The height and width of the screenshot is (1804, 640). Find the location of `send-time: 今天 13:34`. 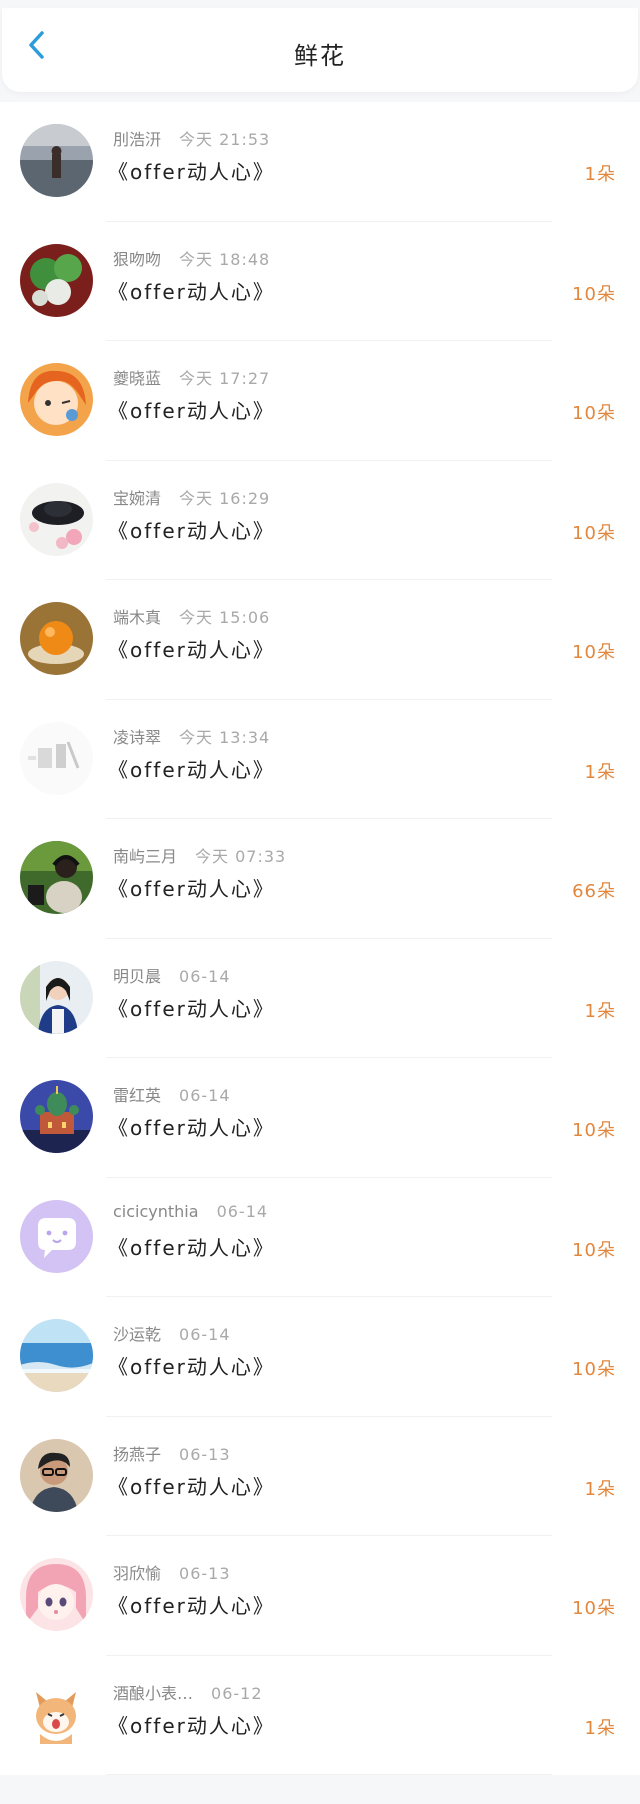

send-time: 今天 13:34 is located at coordinates (225, 737).